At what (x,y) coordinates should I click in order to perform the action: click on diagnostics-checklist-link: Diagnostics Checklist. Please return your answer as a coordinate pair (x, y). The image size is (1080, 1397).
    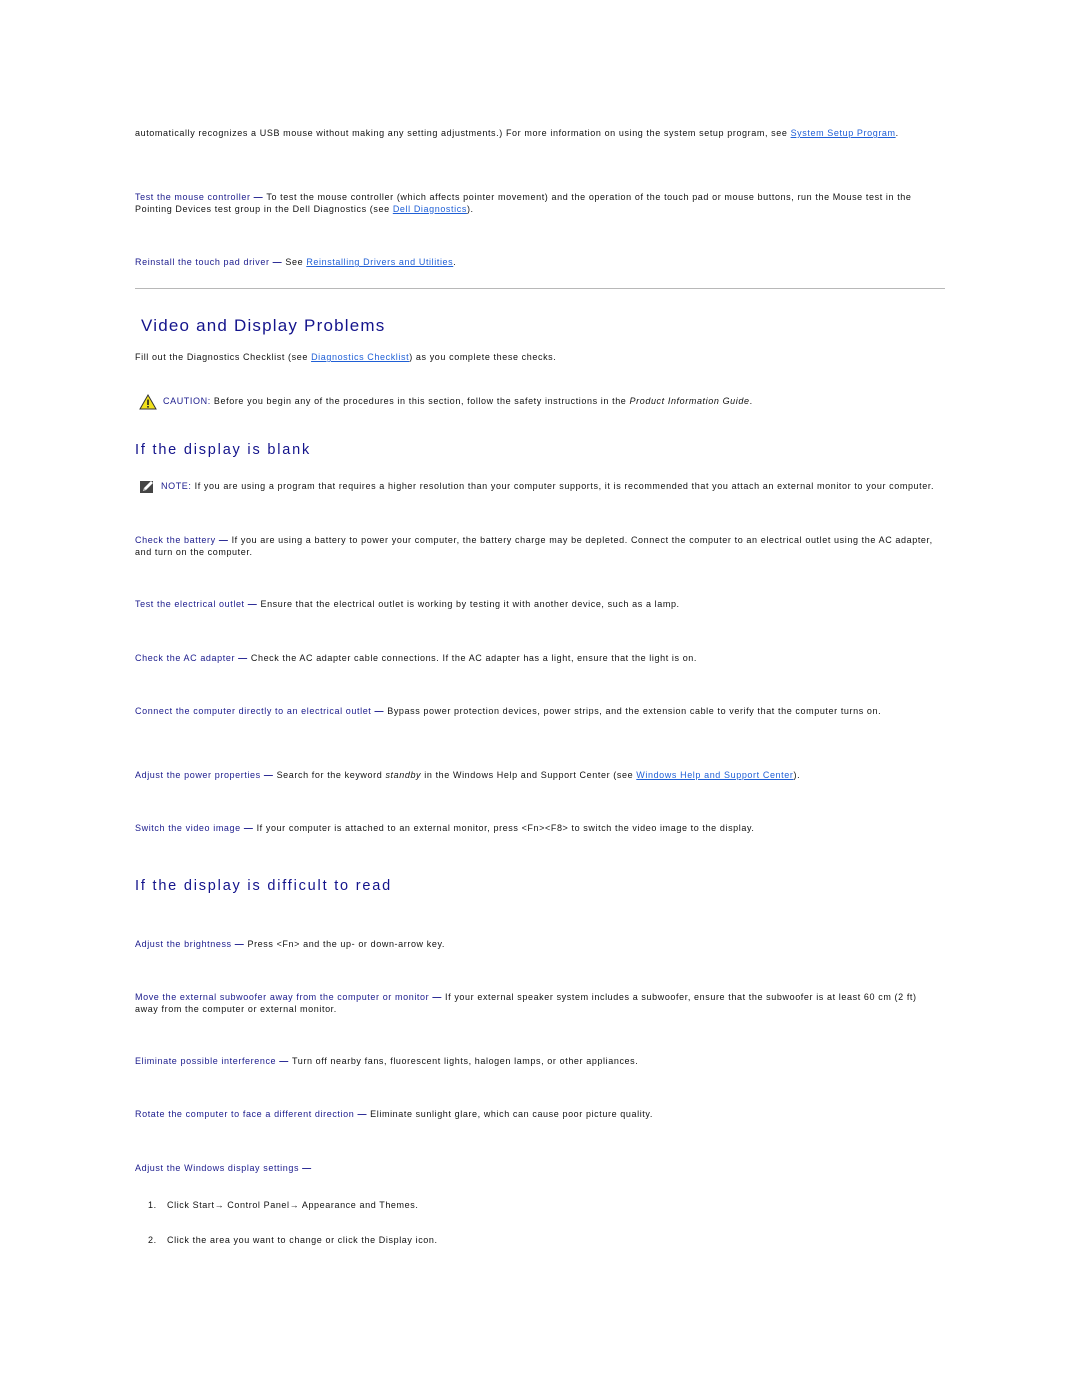
    Looking at the image, I should click on (360, 357).